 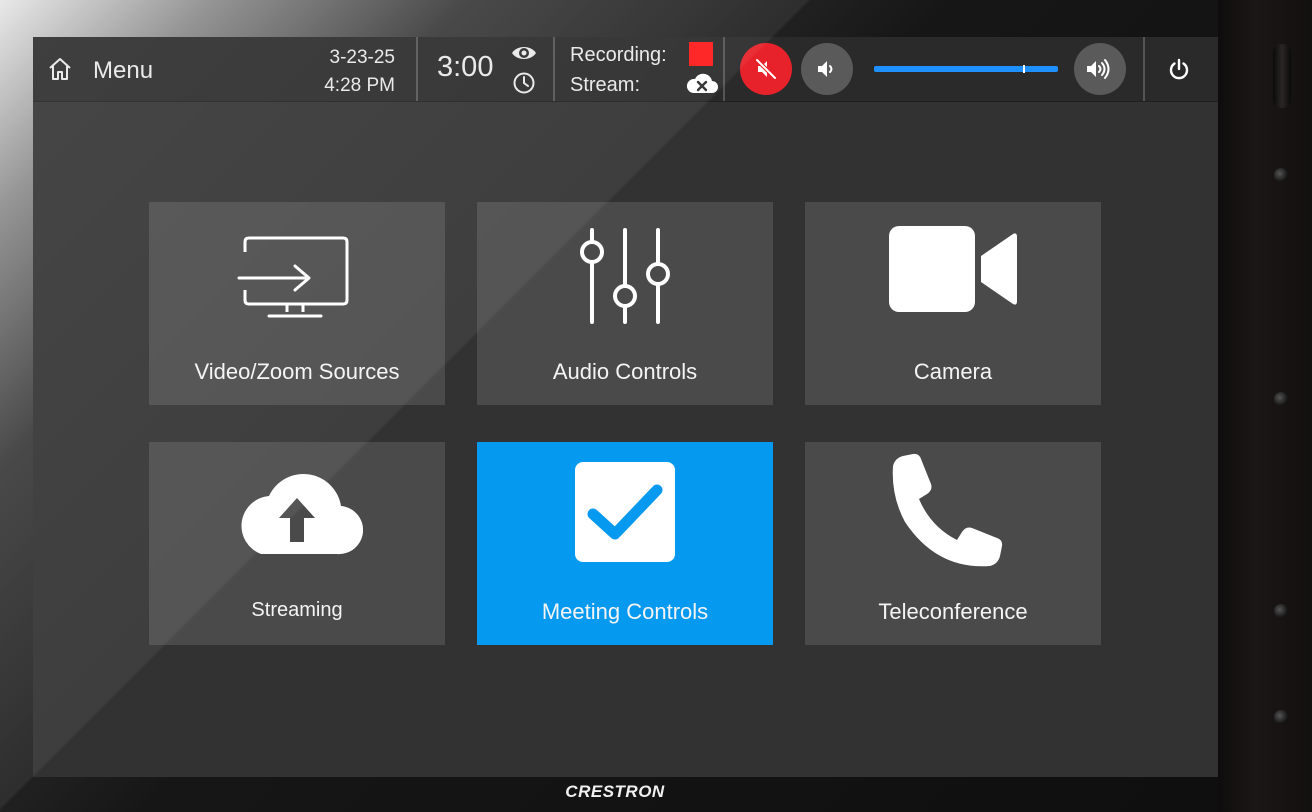 What do you see at coordinates (524, 53) in the screenshot?
I see `eye-icon` at bounding box center [524, 53].